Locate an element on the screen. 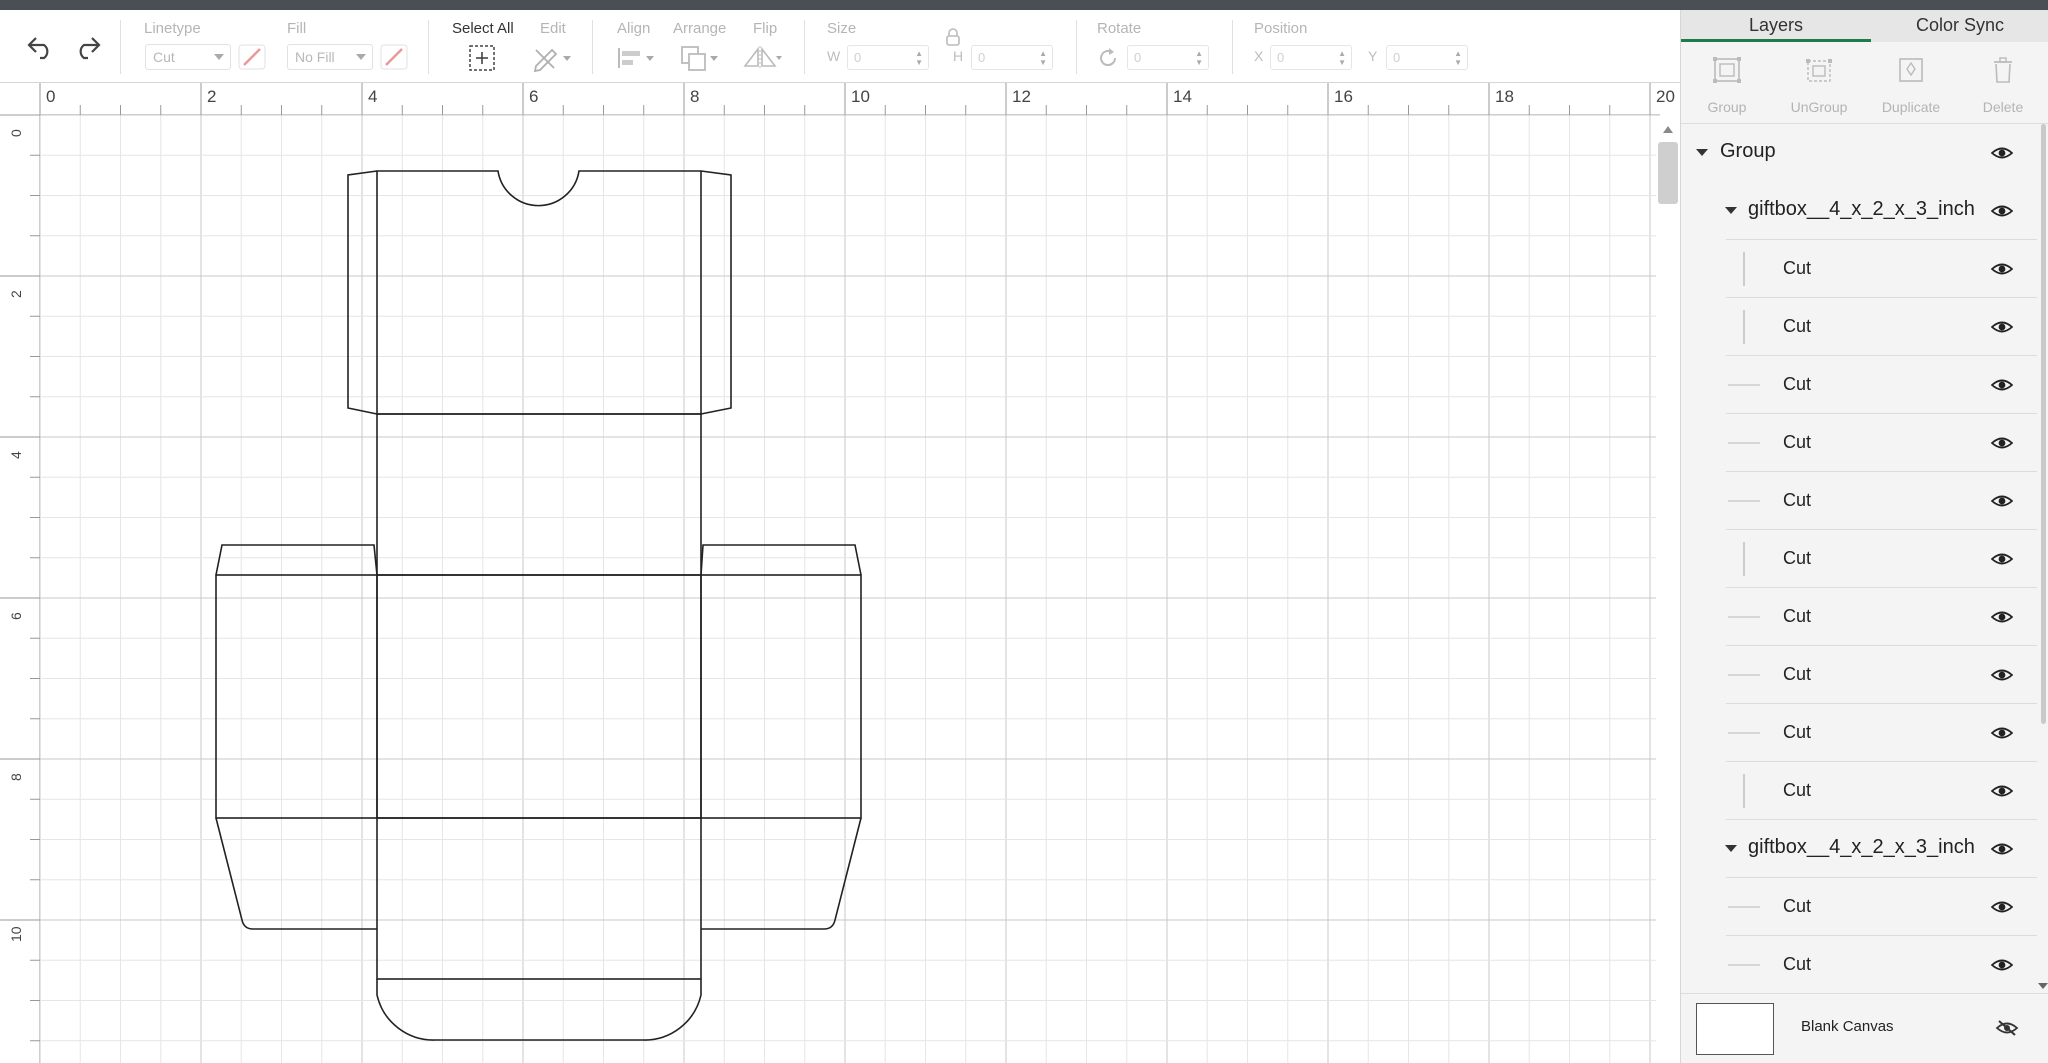  tab-color-sync: Color Sync is located at coordinates (1959, 26).